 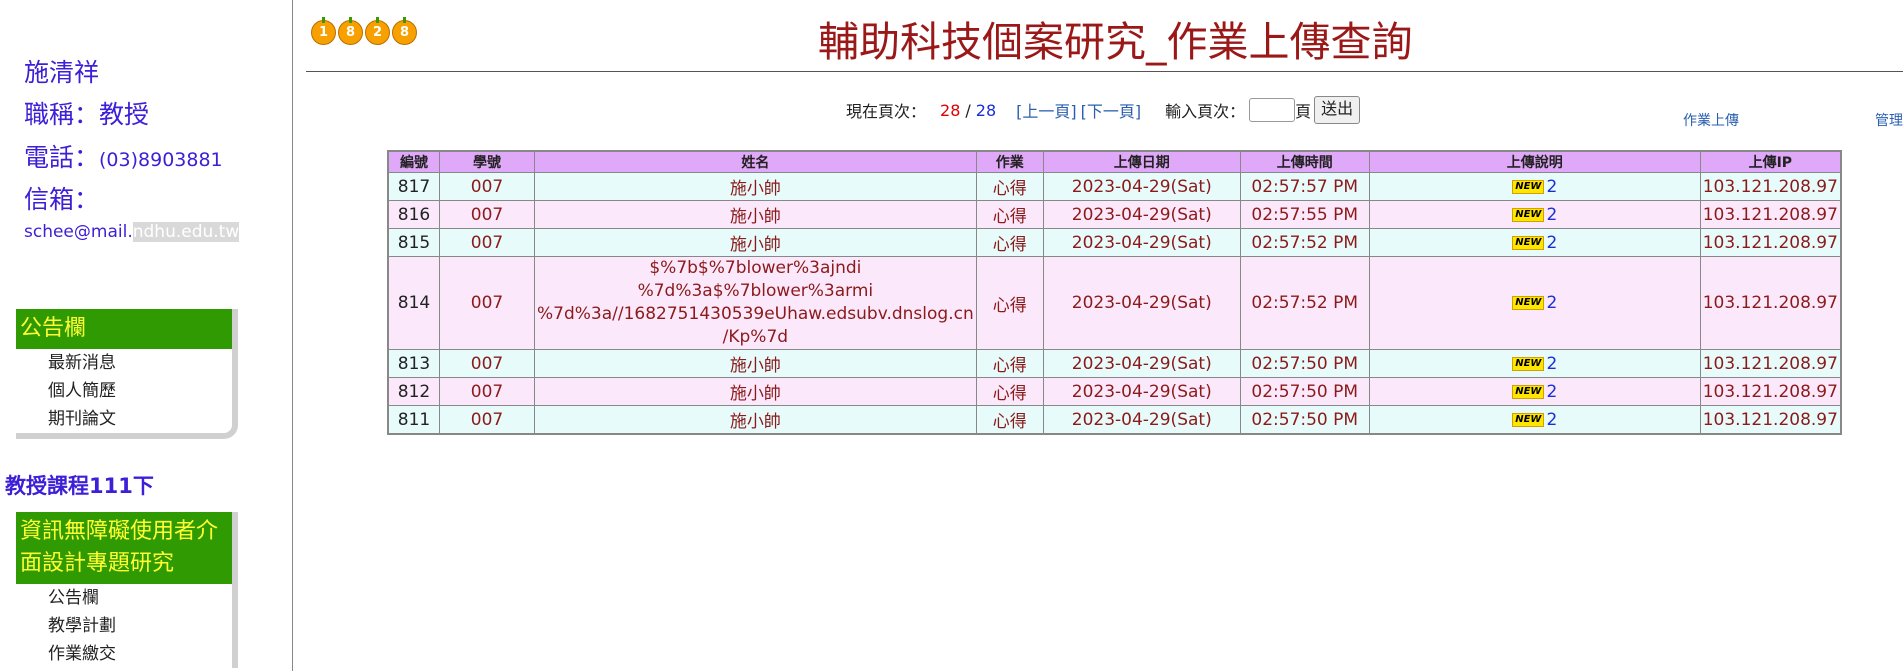 I want to click on name-line: $%7b$%7blower%3ajndi, so click(x=755, y=268).